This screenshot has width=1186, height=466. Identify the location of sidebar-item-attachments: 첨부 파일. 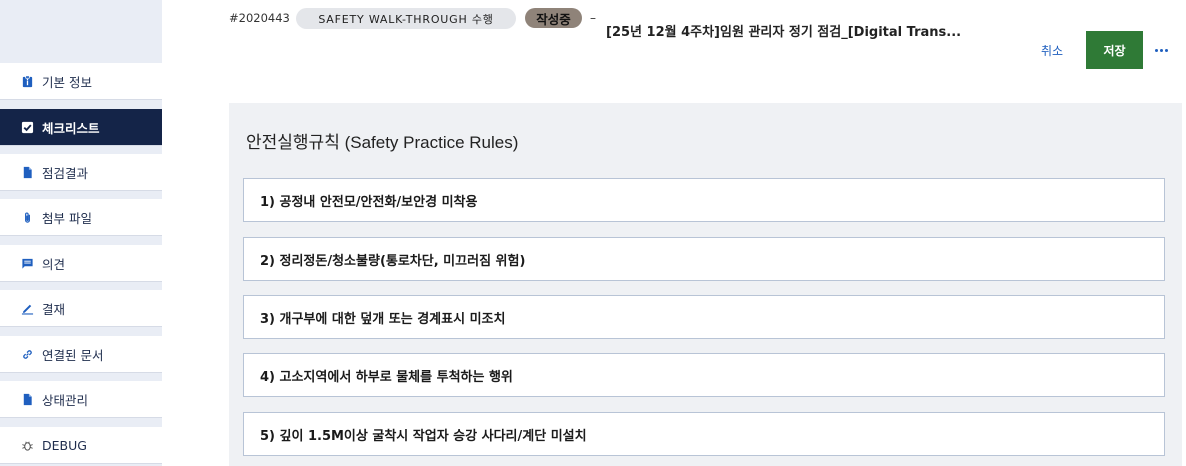
(81, 217).